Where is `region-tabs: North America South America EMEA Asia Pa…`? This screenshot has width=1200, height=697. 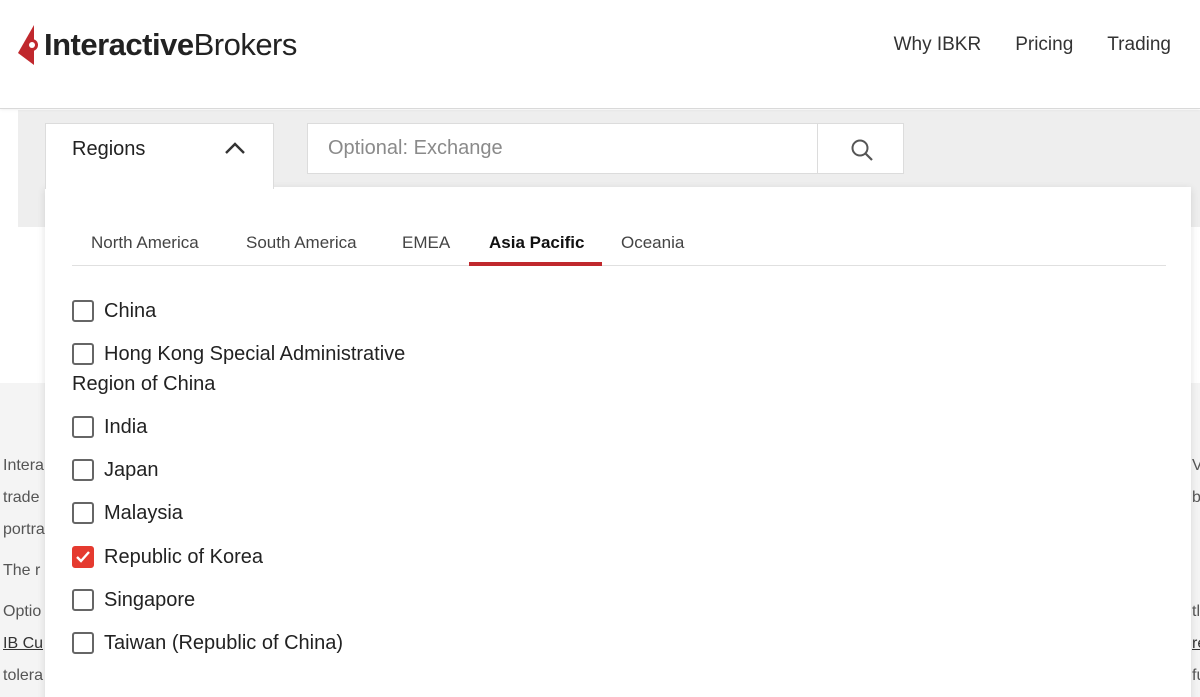 region-tabs: North America South America EMEA Asia Pa… is located at coordinates (619, 245).